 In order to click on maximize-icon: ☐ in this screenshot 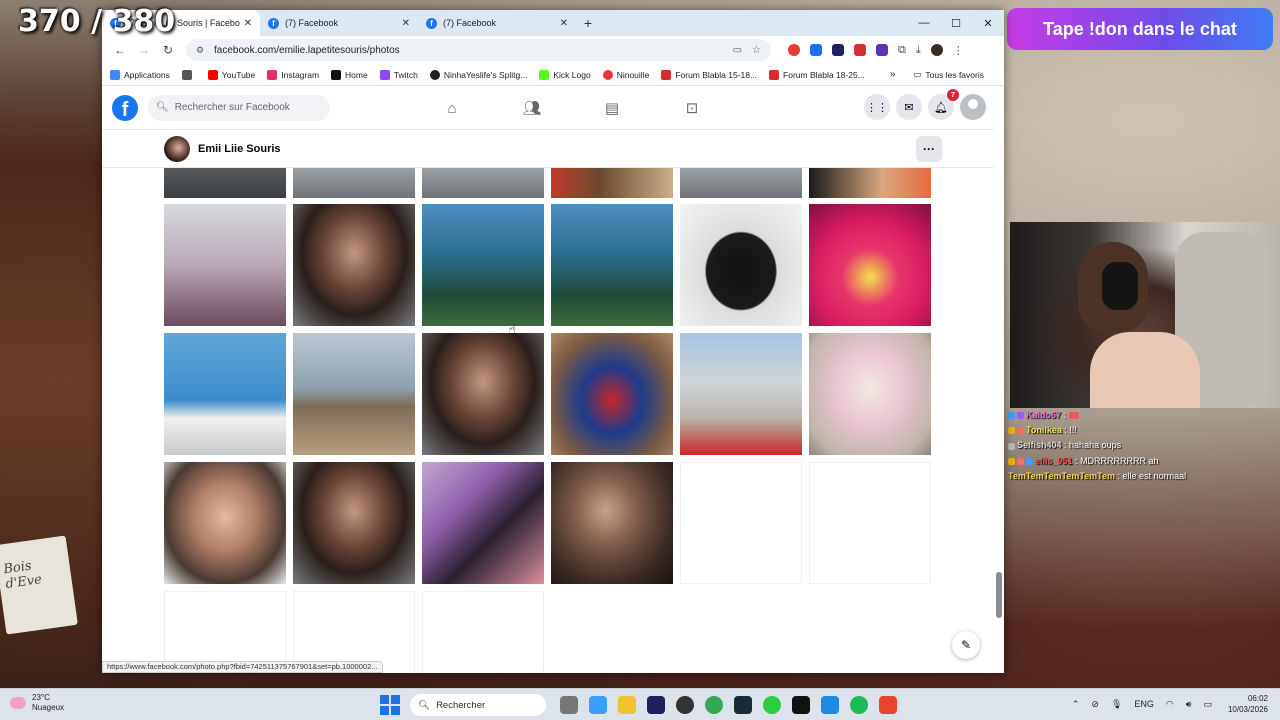, I will do `click(956, 23)`.